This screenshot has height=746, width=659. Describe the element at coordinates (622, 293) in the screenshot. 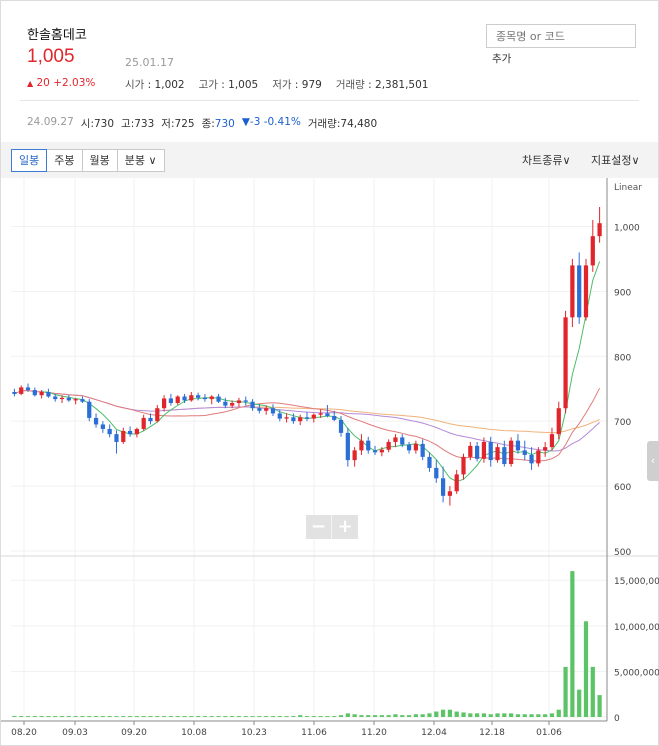

I see `price-tick-label: 900` at that location.